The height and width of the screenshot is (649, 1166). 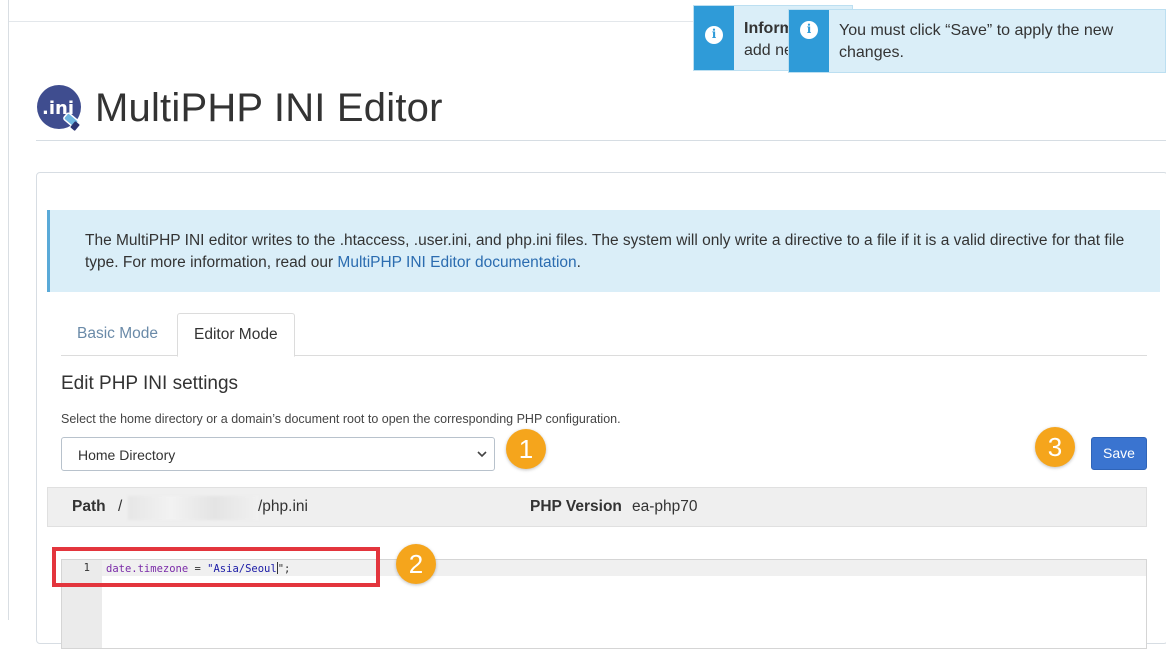 I want to click on toast-message-line2: changes., so click(x=871, y=52).